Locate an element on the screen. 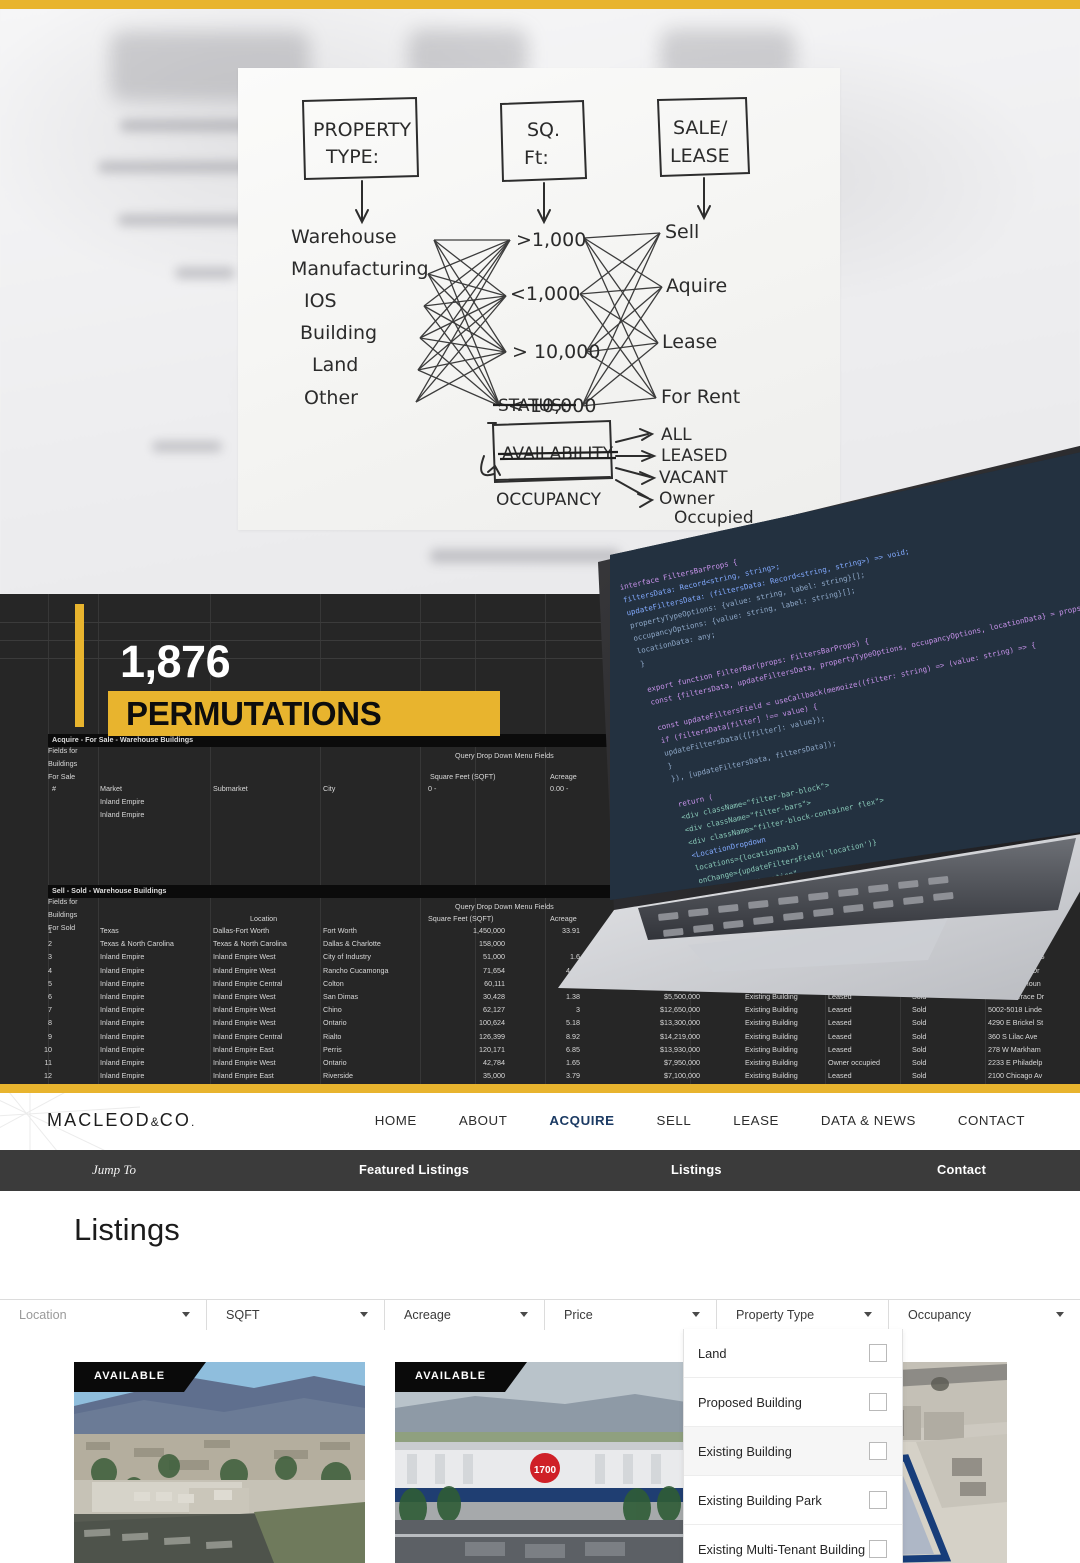 The image size is (1080, 1563). spreadsheet-cell: 5 is located at coordinates (50, 983).